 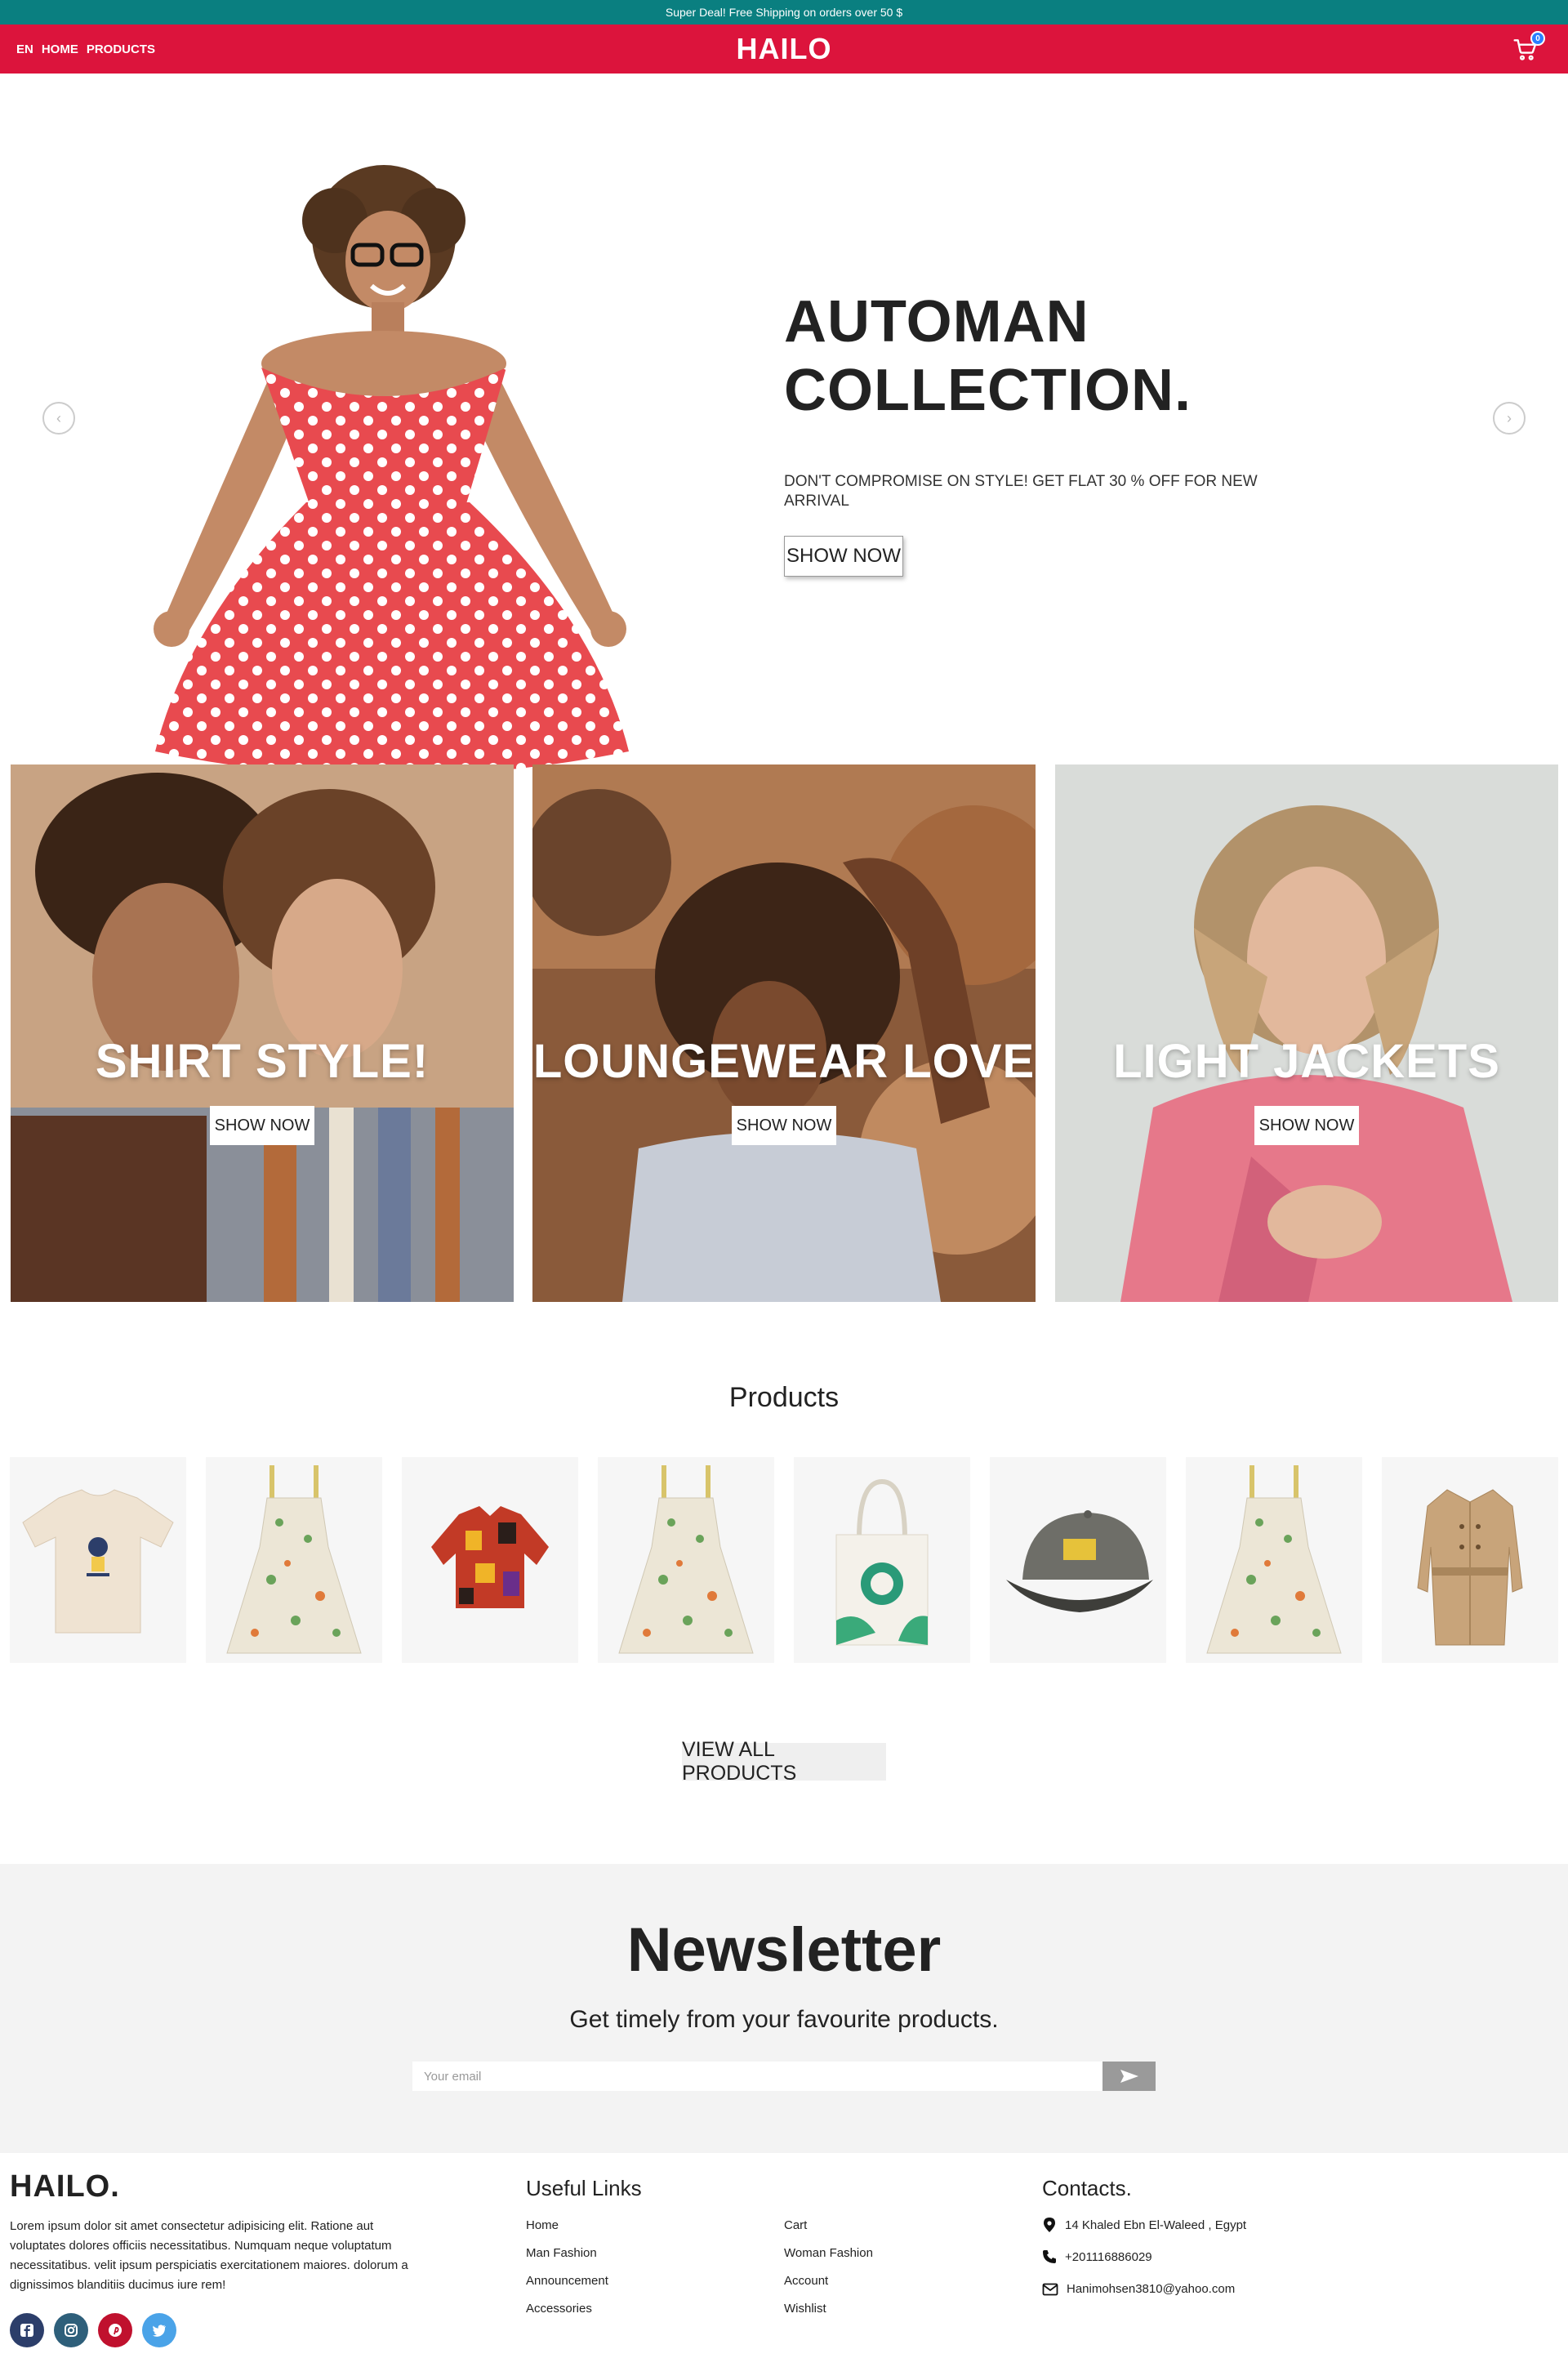 I want to click on tote-bag-image, so click(x=882, y=1562).